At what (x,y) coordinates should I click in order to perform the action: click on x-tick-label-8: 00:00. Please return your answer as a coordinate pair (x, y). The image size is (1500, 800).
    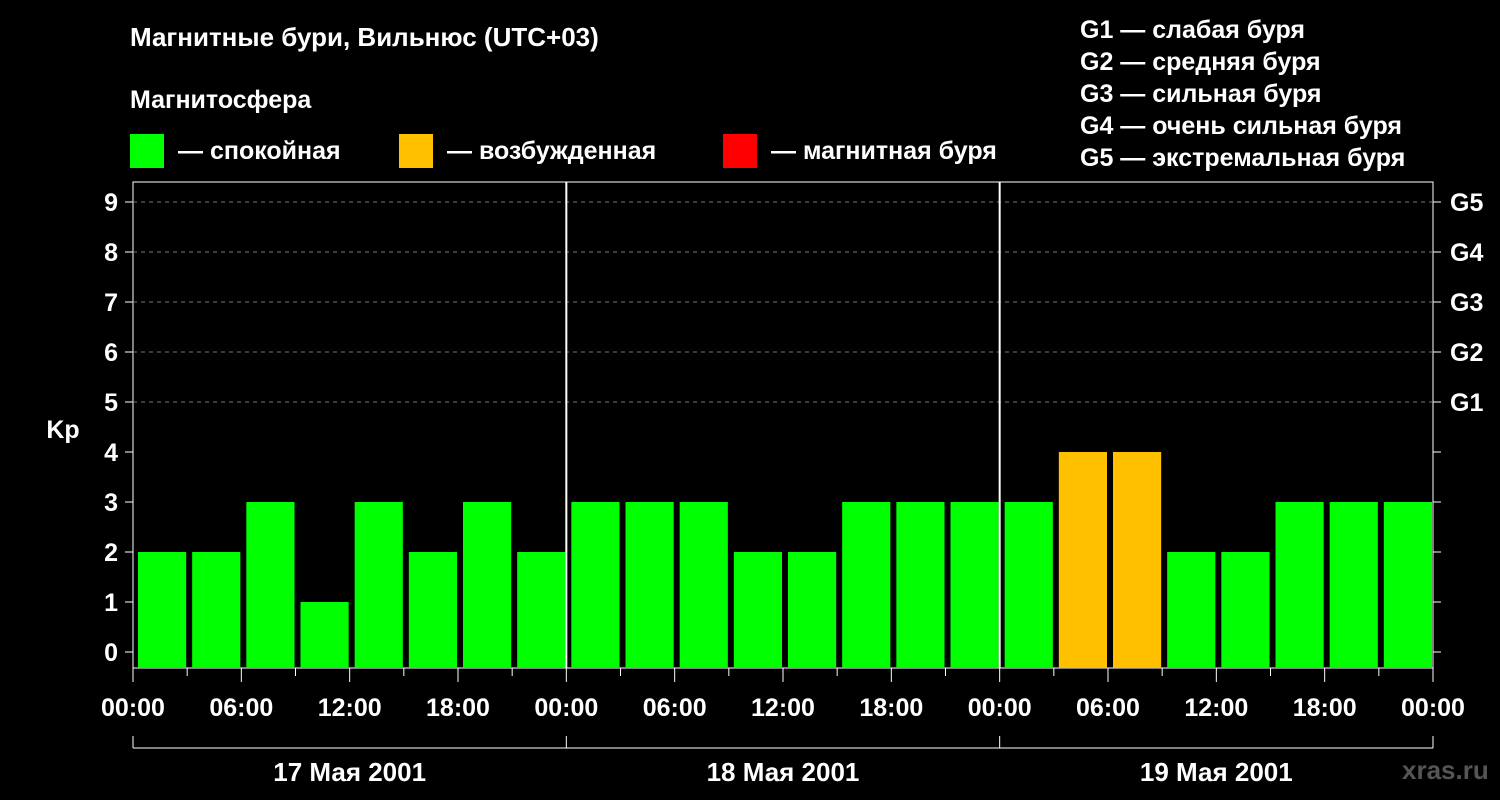
    Looking at the image, I should click on (1000, 708).